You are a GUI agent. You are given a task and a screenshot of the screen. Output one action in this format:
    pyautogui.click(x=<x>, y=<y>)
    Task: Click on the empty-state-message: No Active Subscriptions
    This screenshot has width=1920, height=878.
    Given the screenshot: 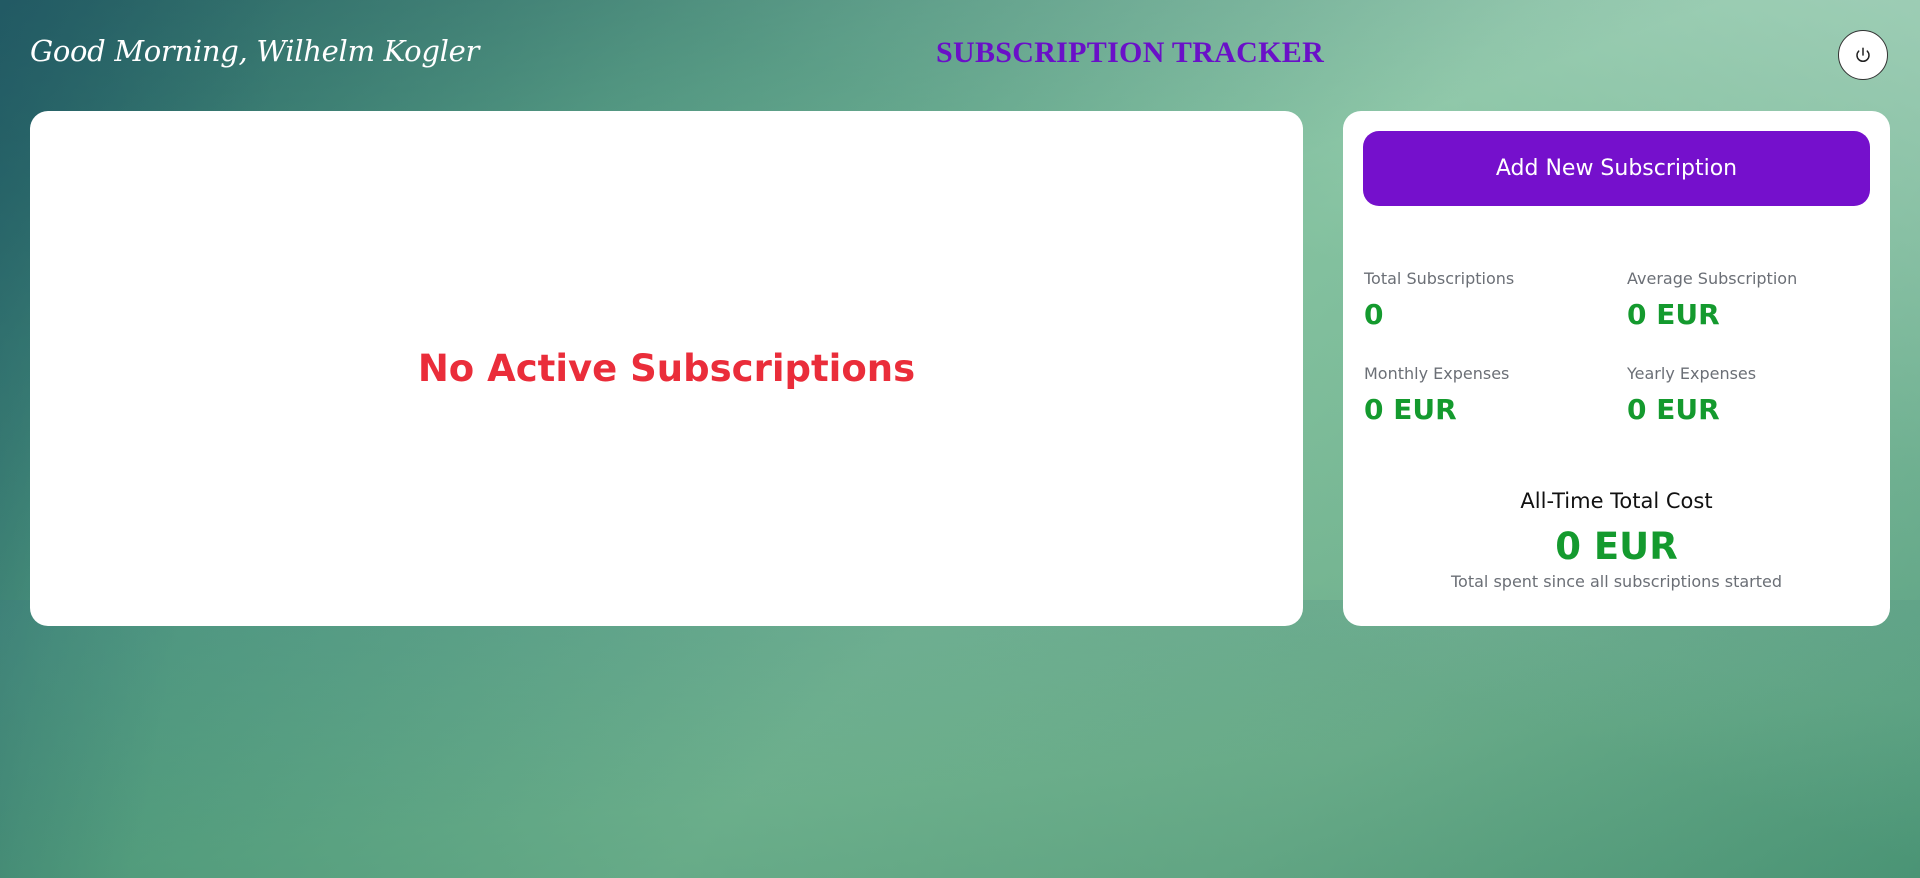 What is the action you would take?
    pyautogui.click(x=666, y=368)
    